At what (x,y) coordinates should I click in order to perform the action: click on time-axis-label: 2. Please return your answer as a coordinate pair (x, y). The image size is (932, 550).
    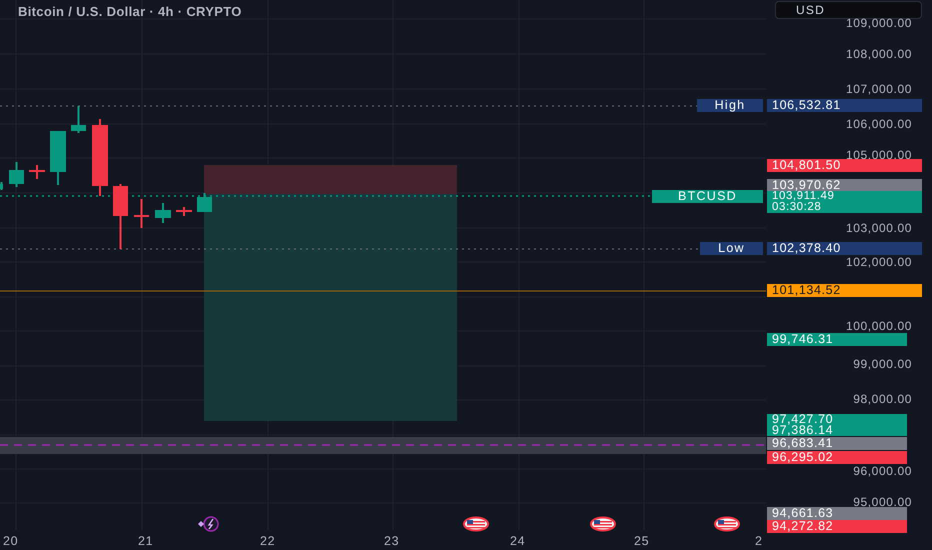
    Looking at the image, I should click on (759, 541).